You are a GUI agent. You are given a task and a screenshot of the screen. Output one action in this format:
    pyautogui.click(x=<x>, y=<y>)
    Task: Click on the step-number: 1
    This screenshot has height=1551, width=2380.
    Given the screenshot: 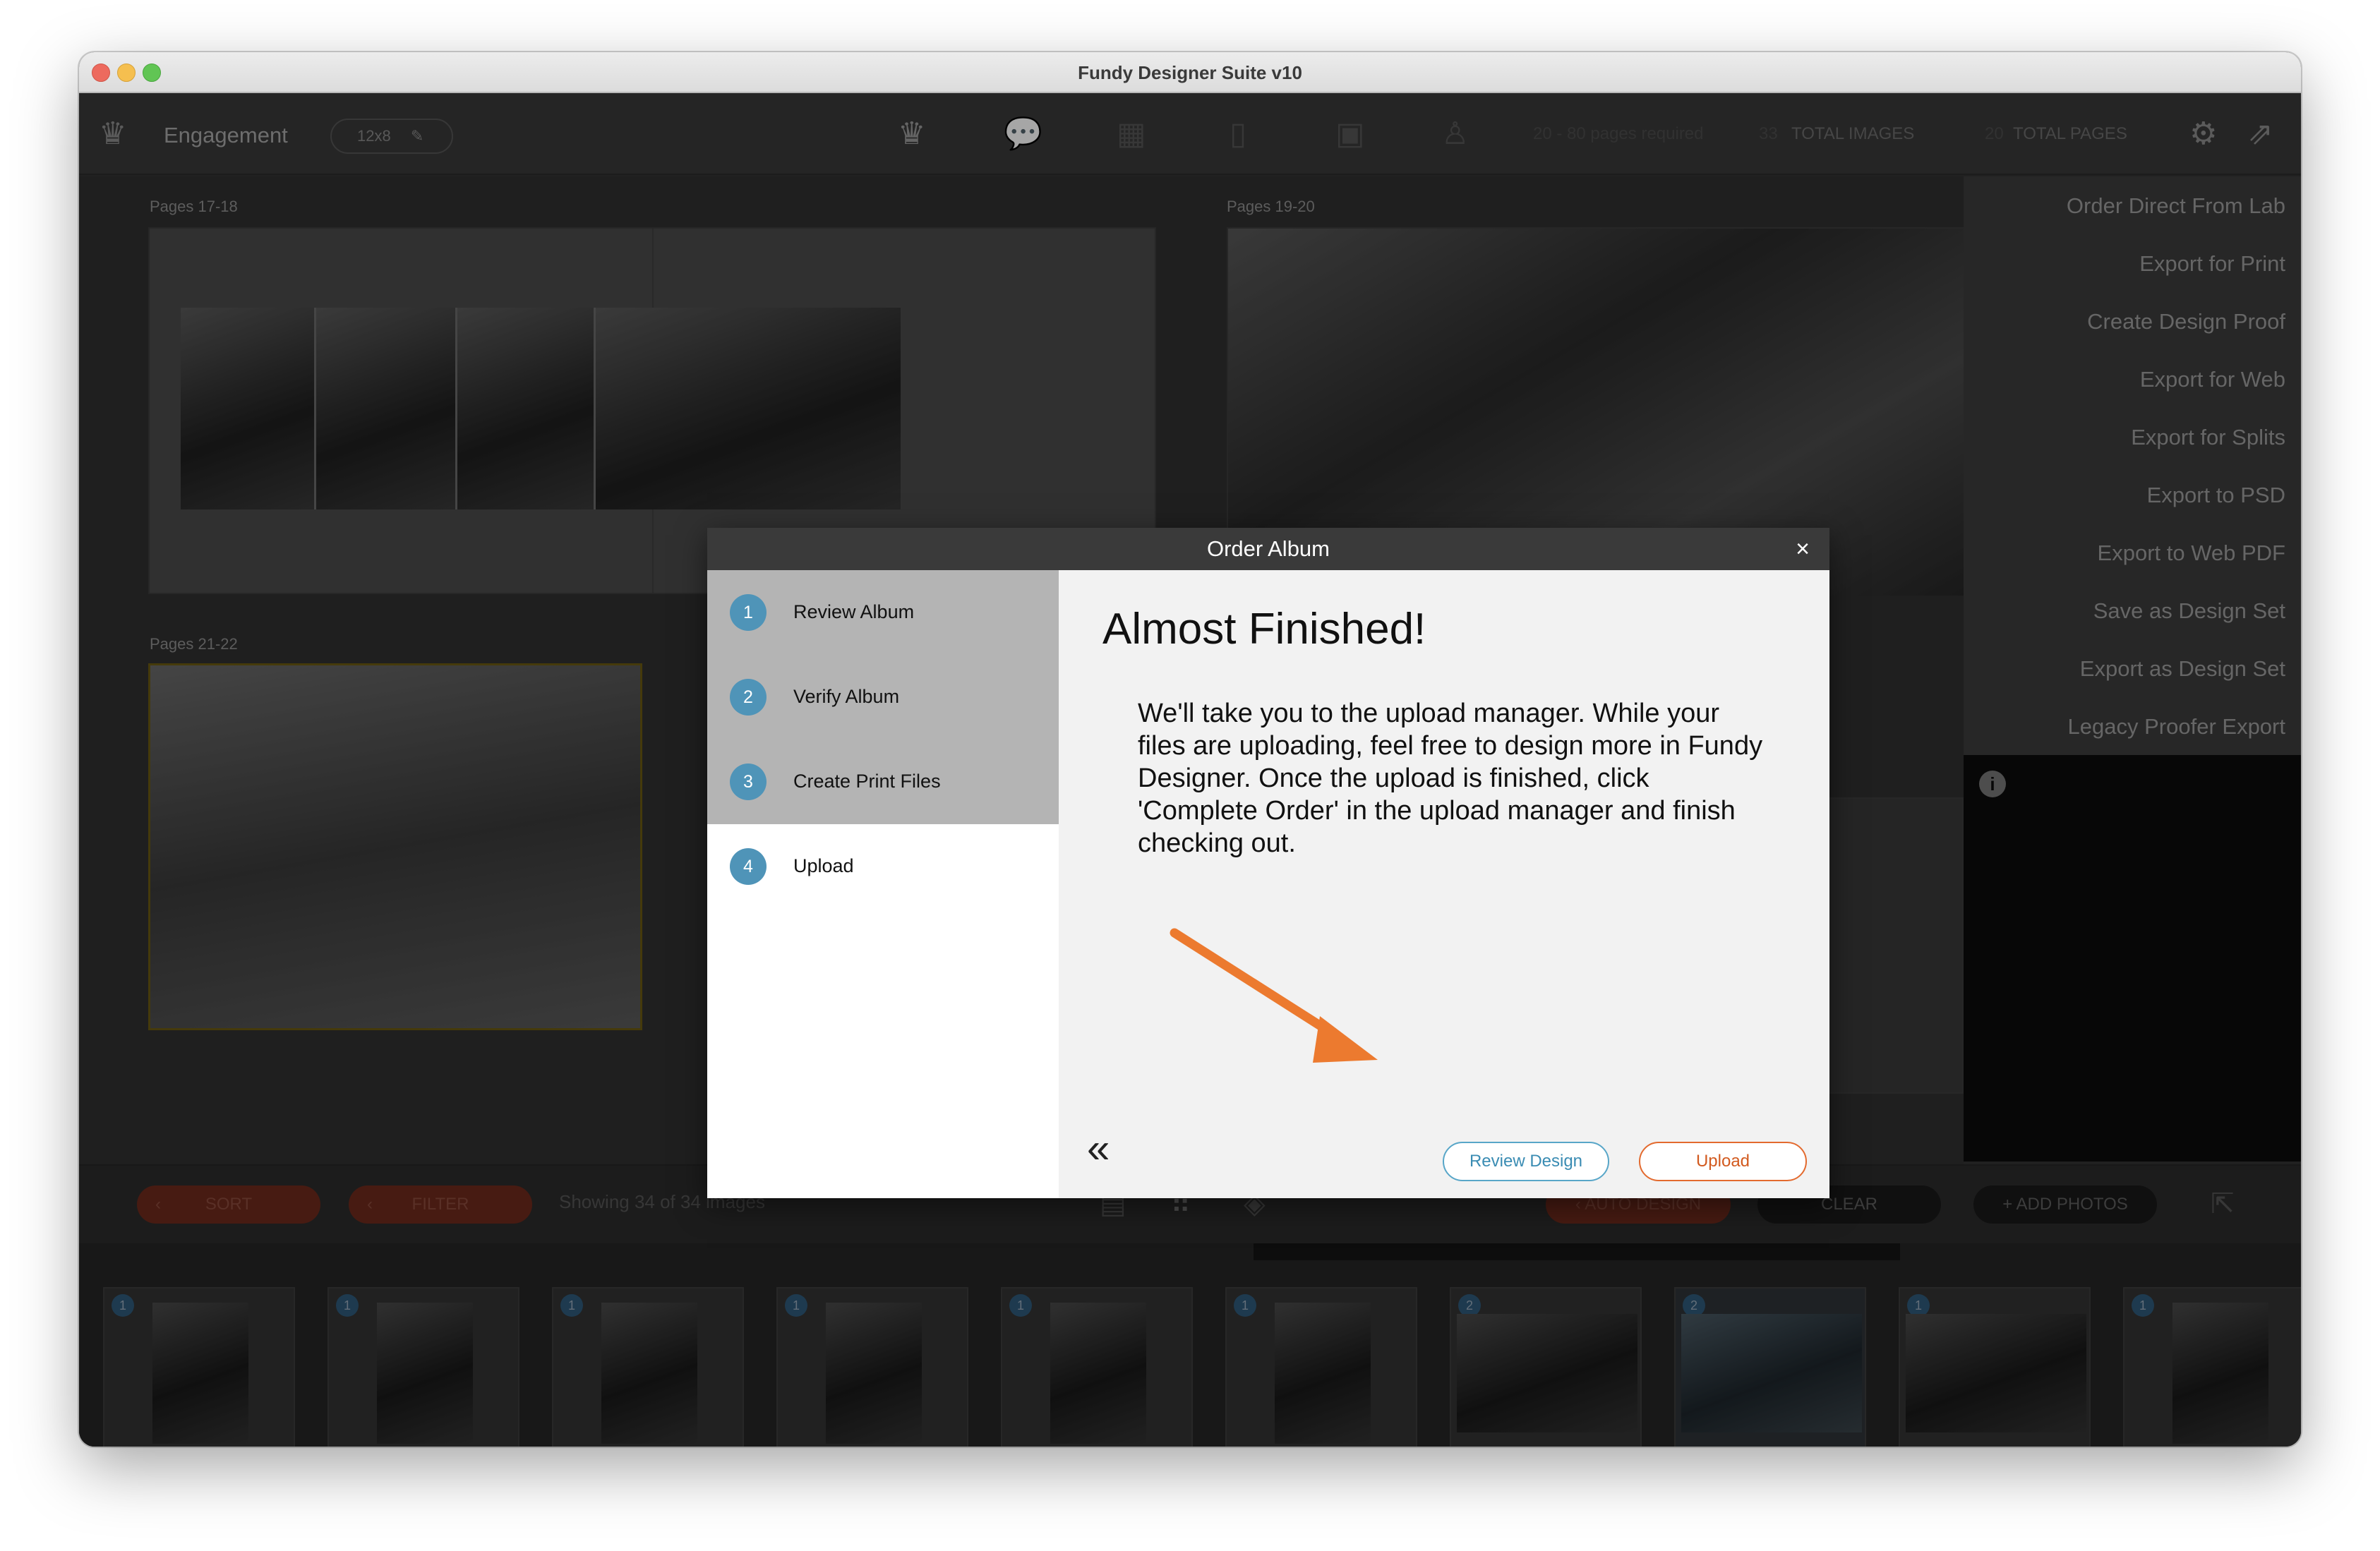 What is the action you would take?
    pyautogui.click(x=748, y=612)
    